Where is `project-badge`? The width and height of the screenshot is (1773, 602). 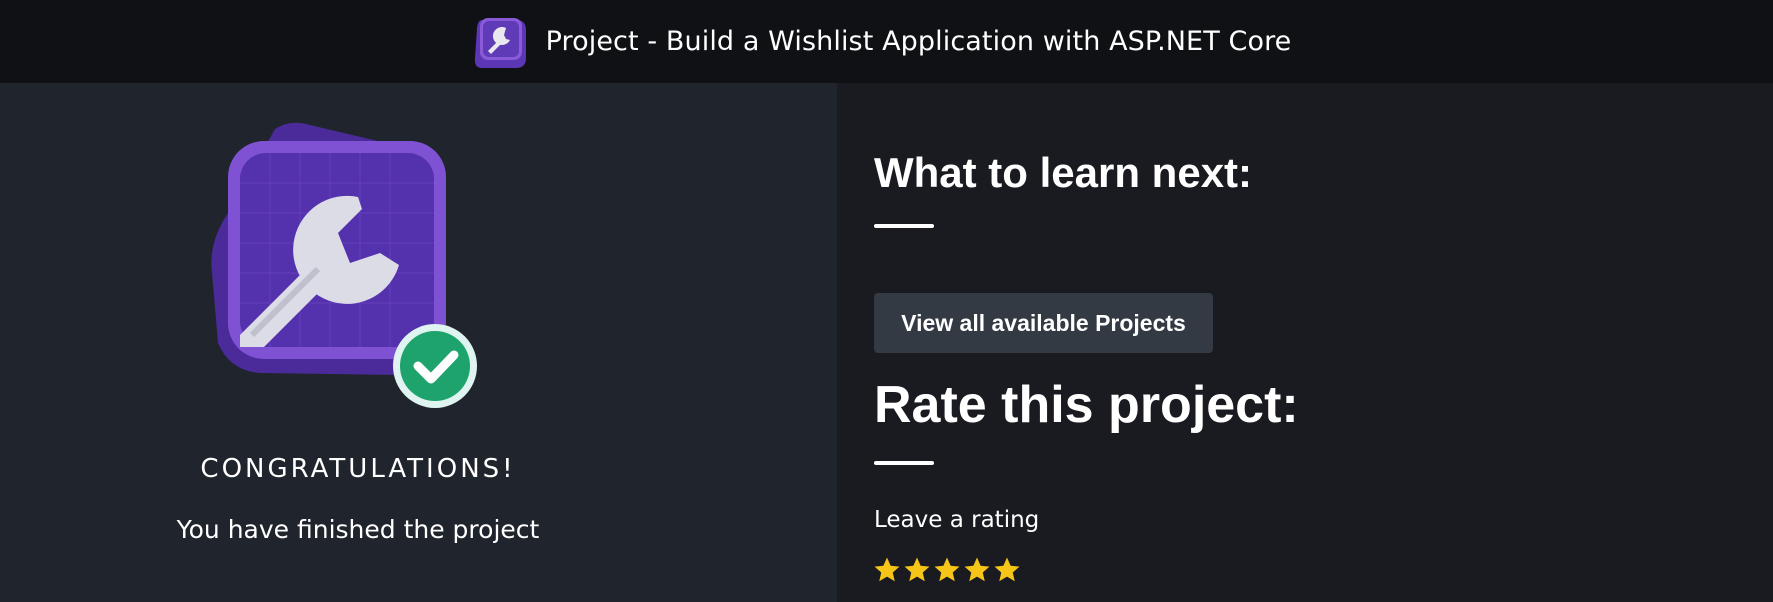
project-badge is located at coordinates (344, 265).